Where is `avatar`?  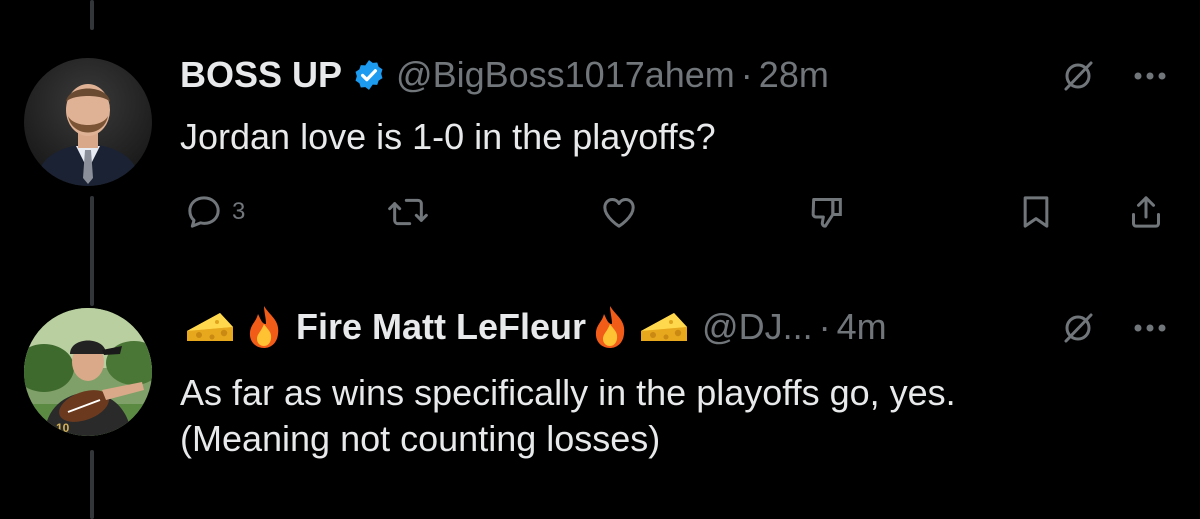
avatar is located at coordinates (88, 122).